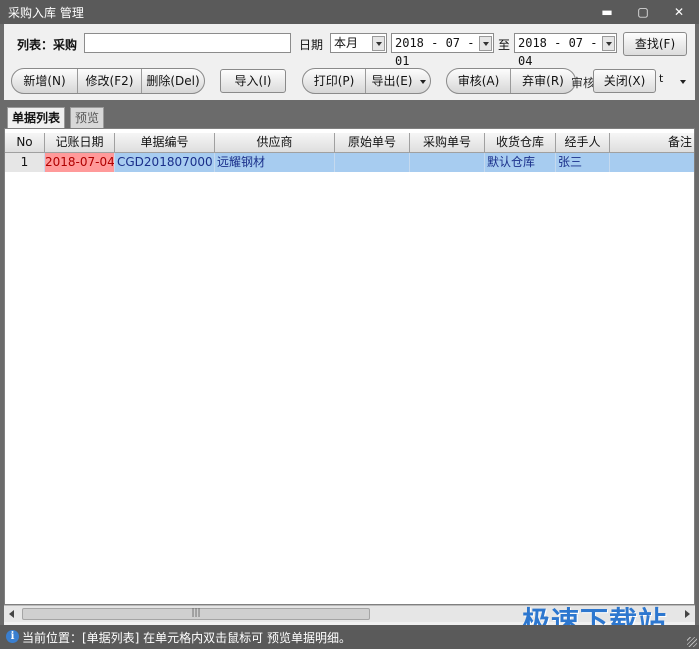  I want to click on row-note, so click(652, 162).